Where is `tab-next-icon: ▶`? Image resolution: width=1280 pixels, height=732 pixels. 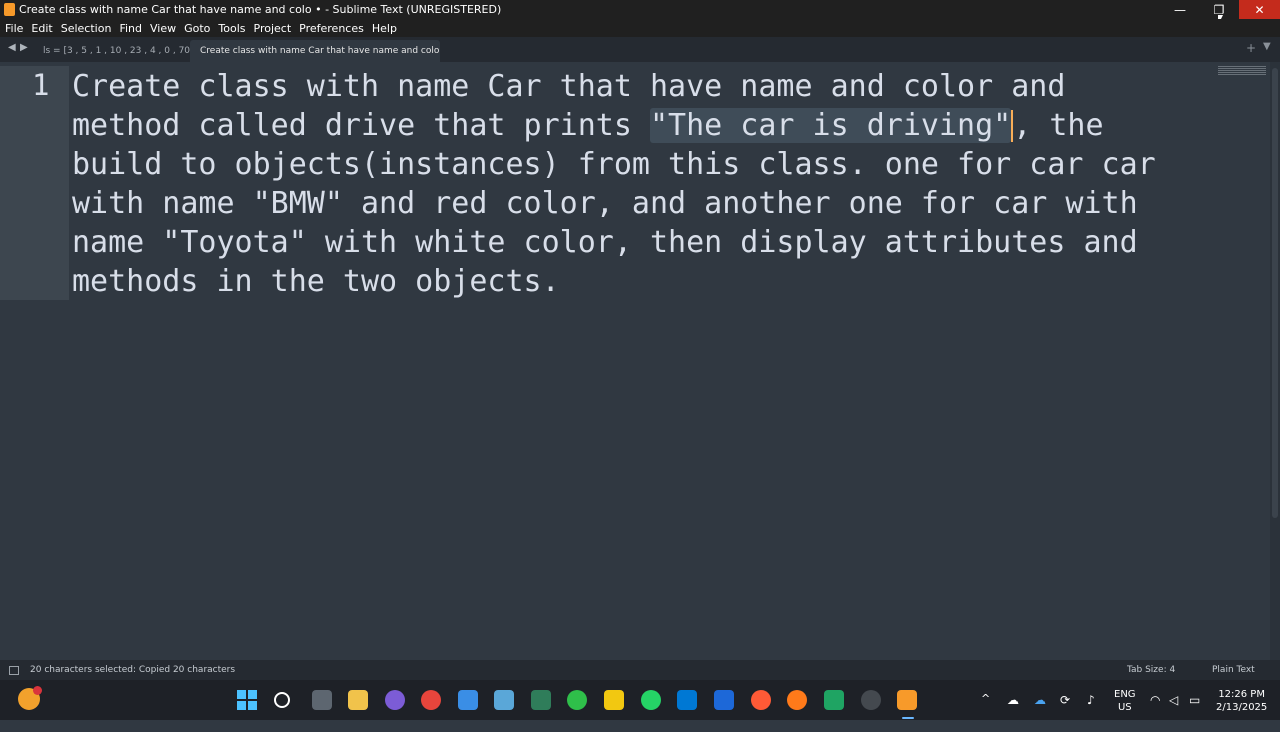 tab-next-icon: ▶ is located at coordinates (24, 47).